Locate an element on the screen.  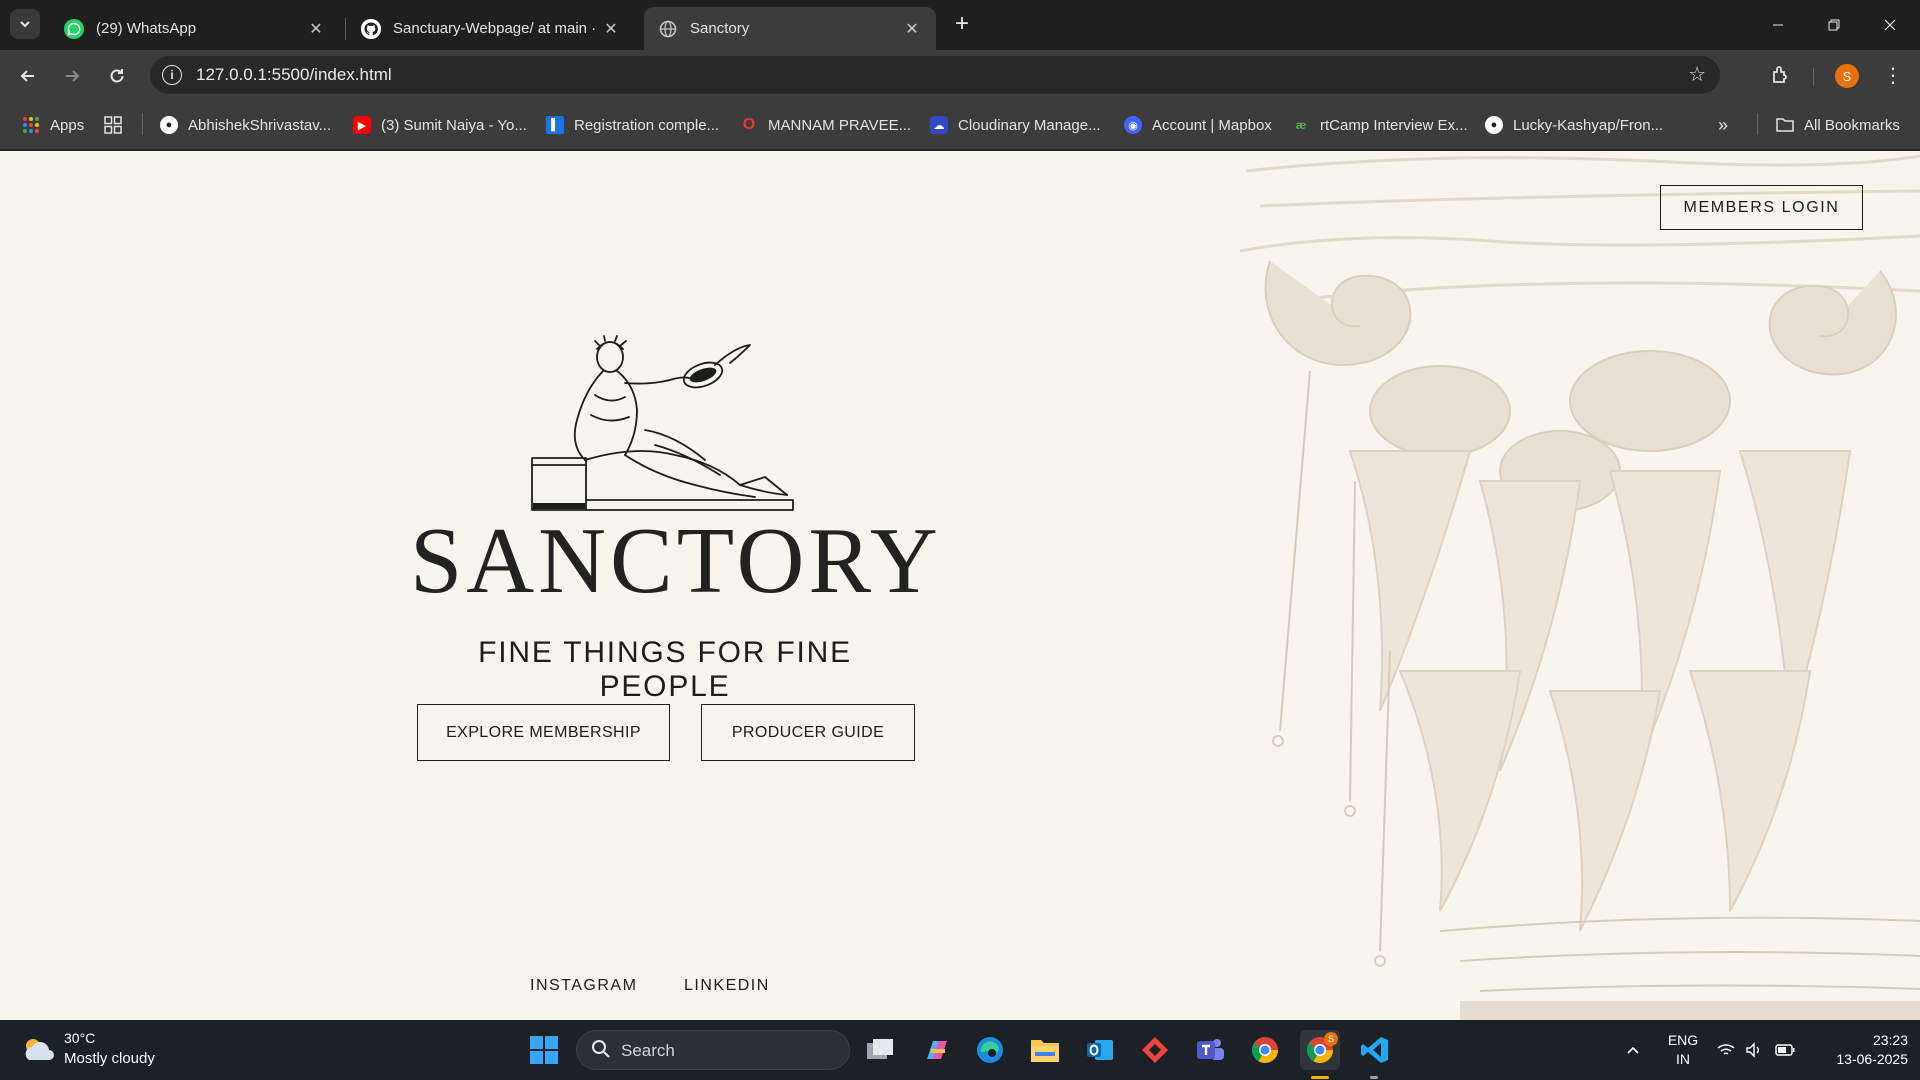
bookmark-star-icon: ☆ is located at coordinates (1697, 74).